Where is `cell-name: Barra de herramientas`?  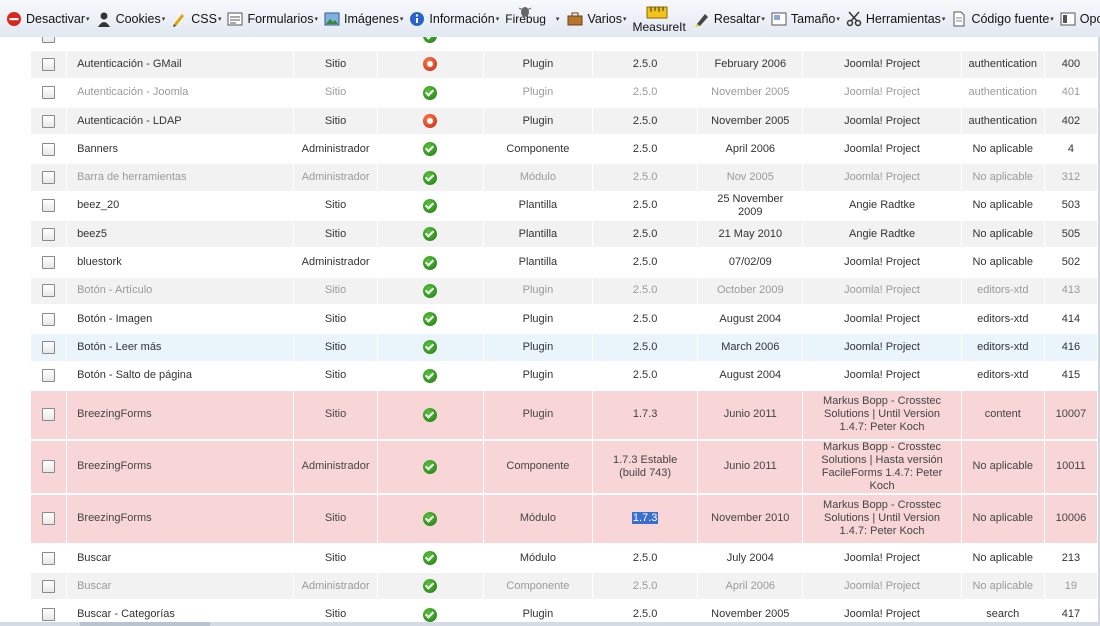
cell-name: Barra de herramientas is located at coordinates (180, 178).